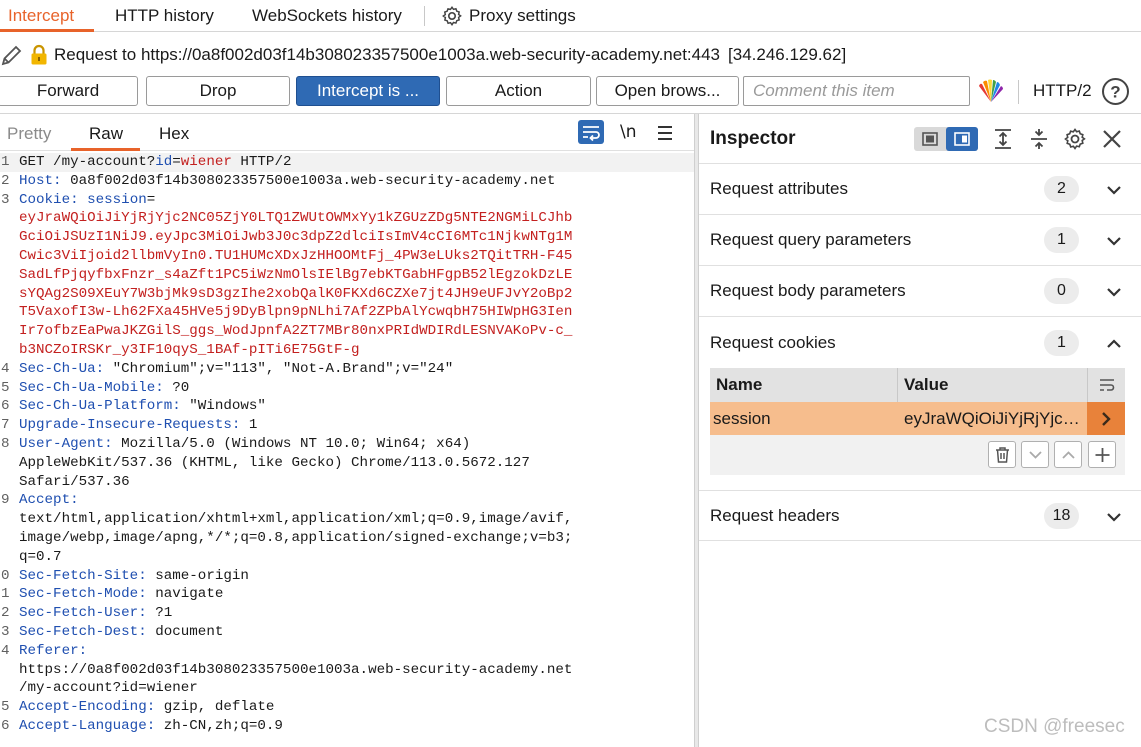  Describe the element at coordinates (1106, 418) in the screenshot. I see `open-detail-button` at that location.